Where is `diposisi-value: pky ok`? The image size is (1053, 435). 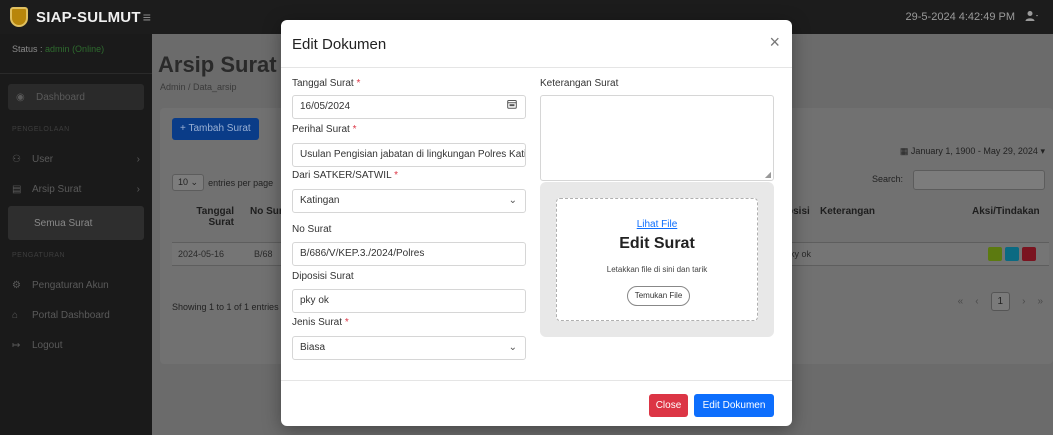
diposisi-value: pky ok is located at coordinates (314, 300).